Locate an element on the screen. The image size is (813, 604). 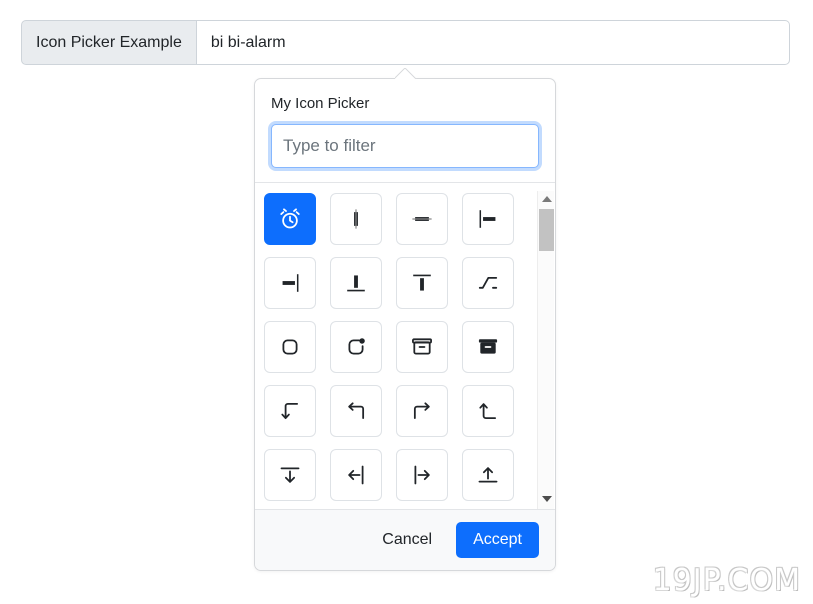
icon-option-archive-fill is located at coordinates (488, 347).